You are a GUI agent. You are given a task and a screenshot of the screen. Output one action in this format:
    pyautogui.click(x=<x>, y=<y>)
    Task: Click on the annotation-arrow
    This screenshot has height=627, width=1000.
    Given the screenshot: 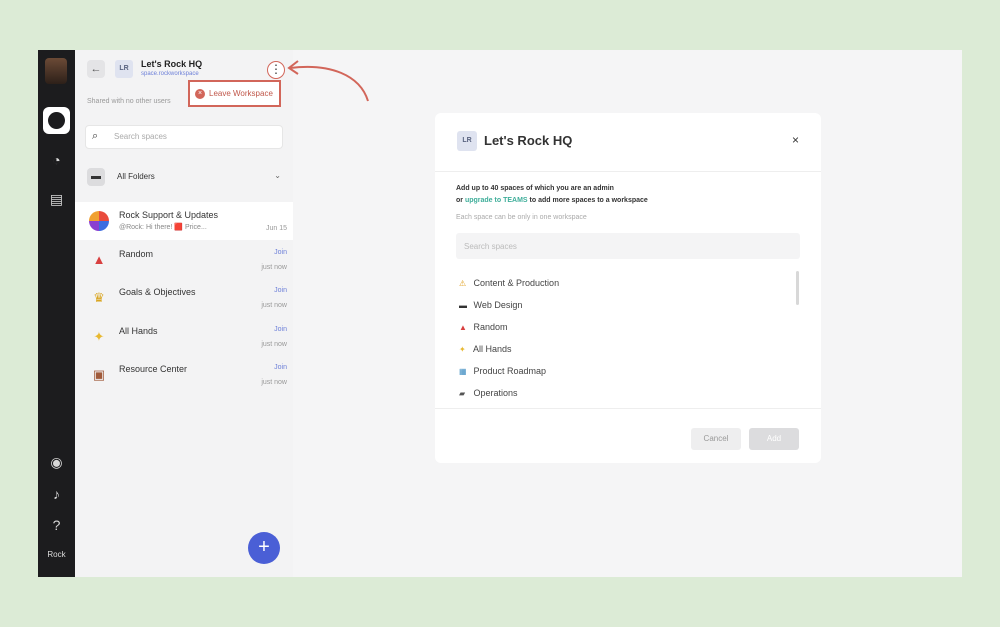 What is the action you would take?
    pyautogui.click(x=328, y=81)
    